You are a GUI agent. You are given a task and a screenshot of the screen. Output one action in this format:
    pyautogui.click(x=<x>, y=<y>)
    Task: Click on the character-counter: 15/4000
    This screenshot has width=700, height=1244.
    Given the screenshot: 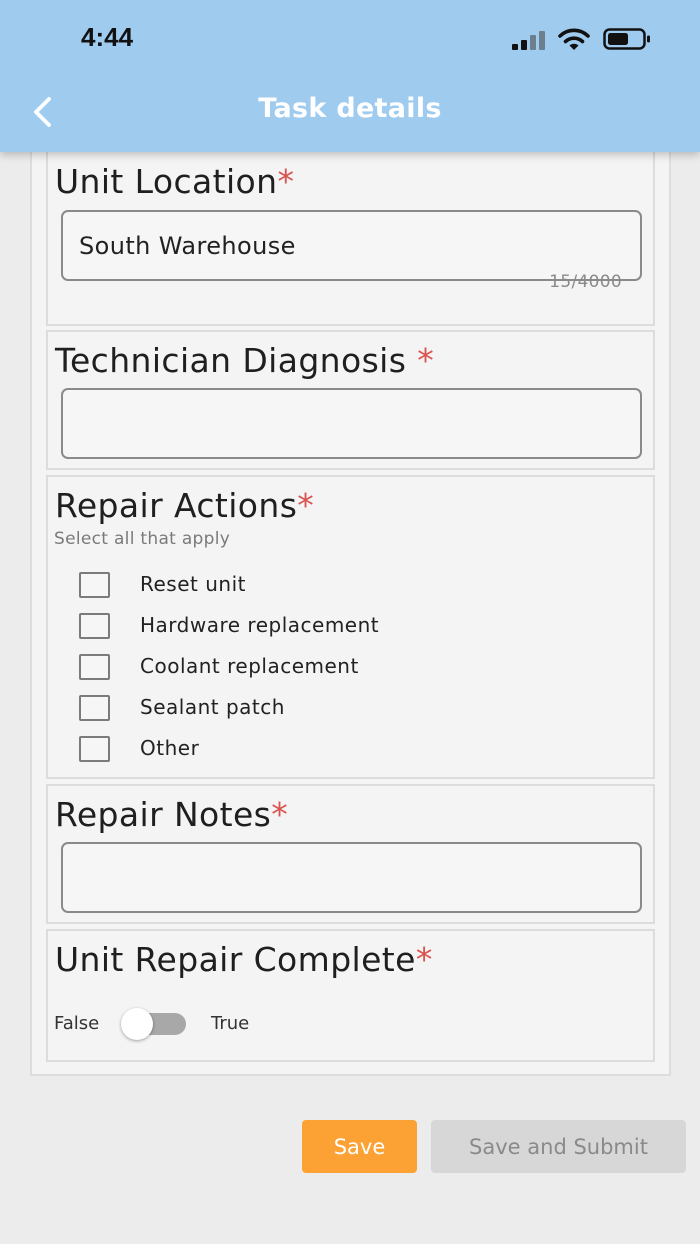 What is the action you would take?
    pyautogui.click(x=585, y=282)
    